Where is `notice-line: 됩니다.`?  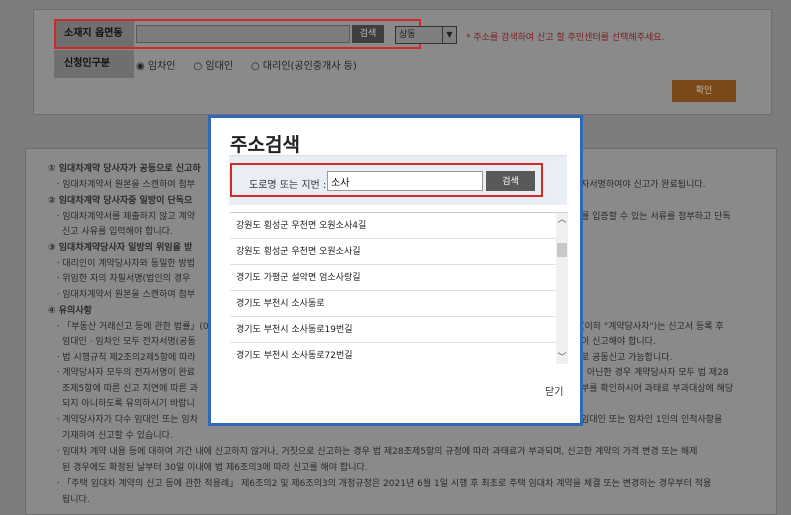
notice-line: 됩니다. is located at coordinates (76, 500).